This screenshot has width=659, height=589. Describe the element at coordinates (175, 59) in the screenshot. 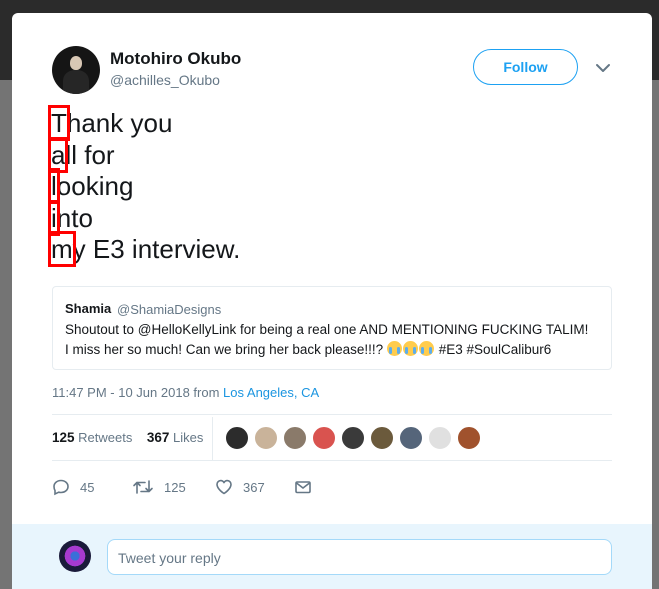

I see `author-name: Motohiro Okubo` at that location.